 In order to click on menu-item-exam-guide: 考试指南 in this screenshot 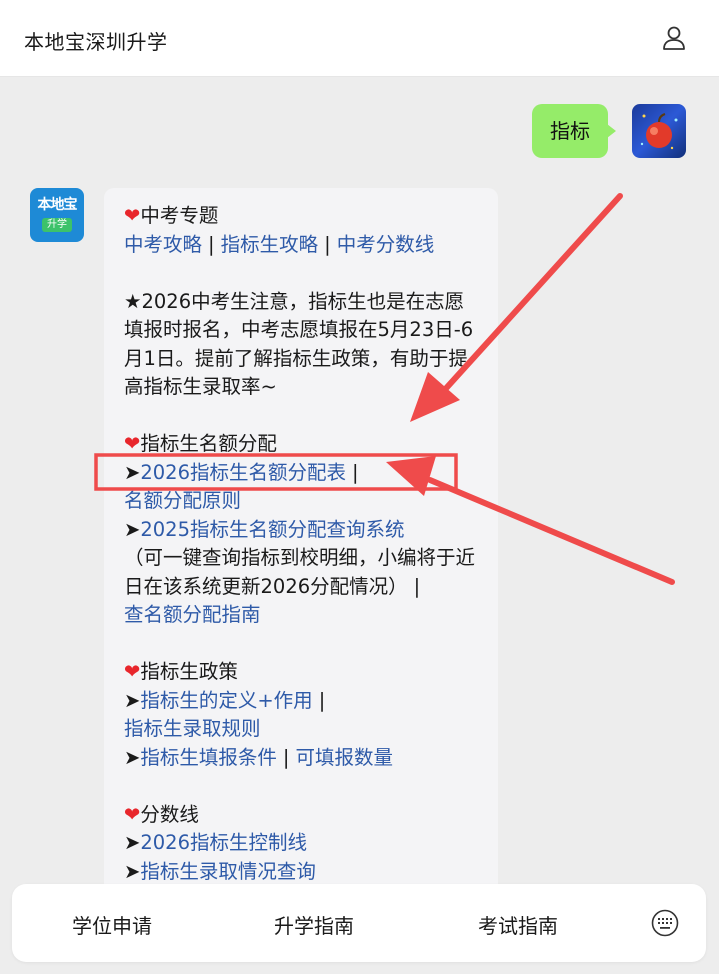, I will do `click(518, 924)`.